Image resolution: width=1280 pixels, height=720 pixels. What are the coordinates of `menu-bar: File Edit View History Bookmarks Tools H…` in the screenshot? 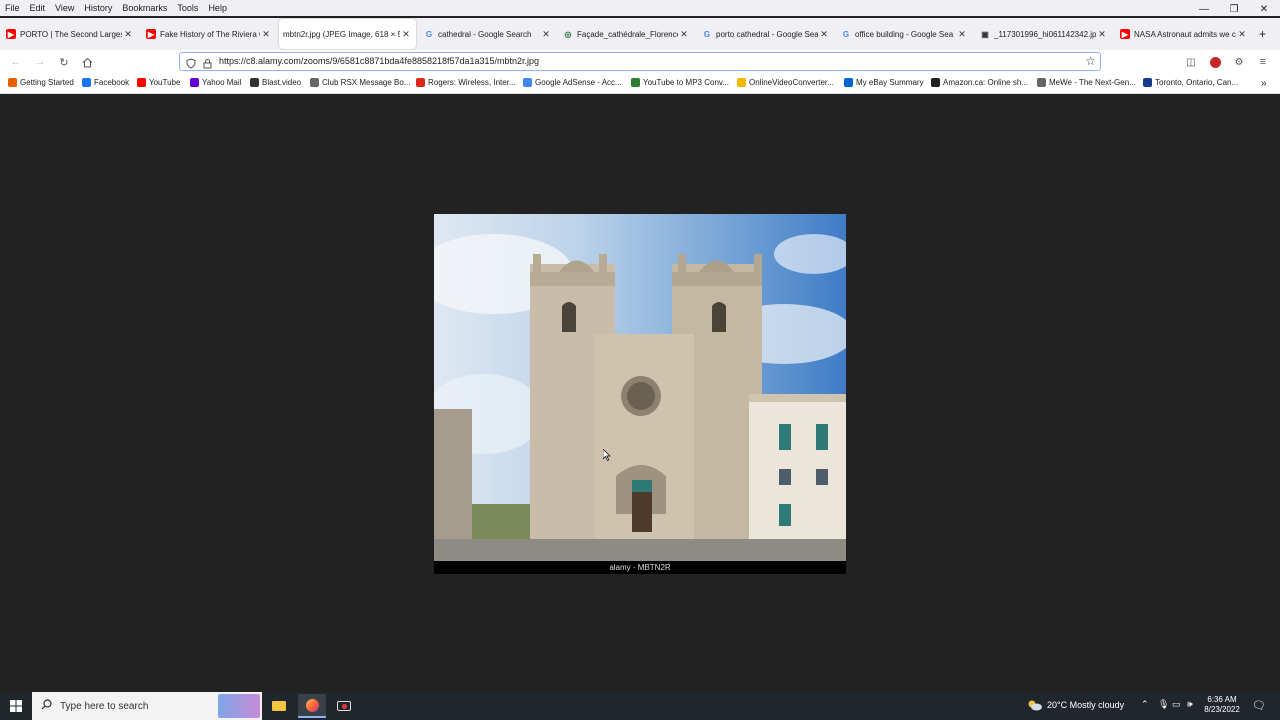 It's located at (640, 8).